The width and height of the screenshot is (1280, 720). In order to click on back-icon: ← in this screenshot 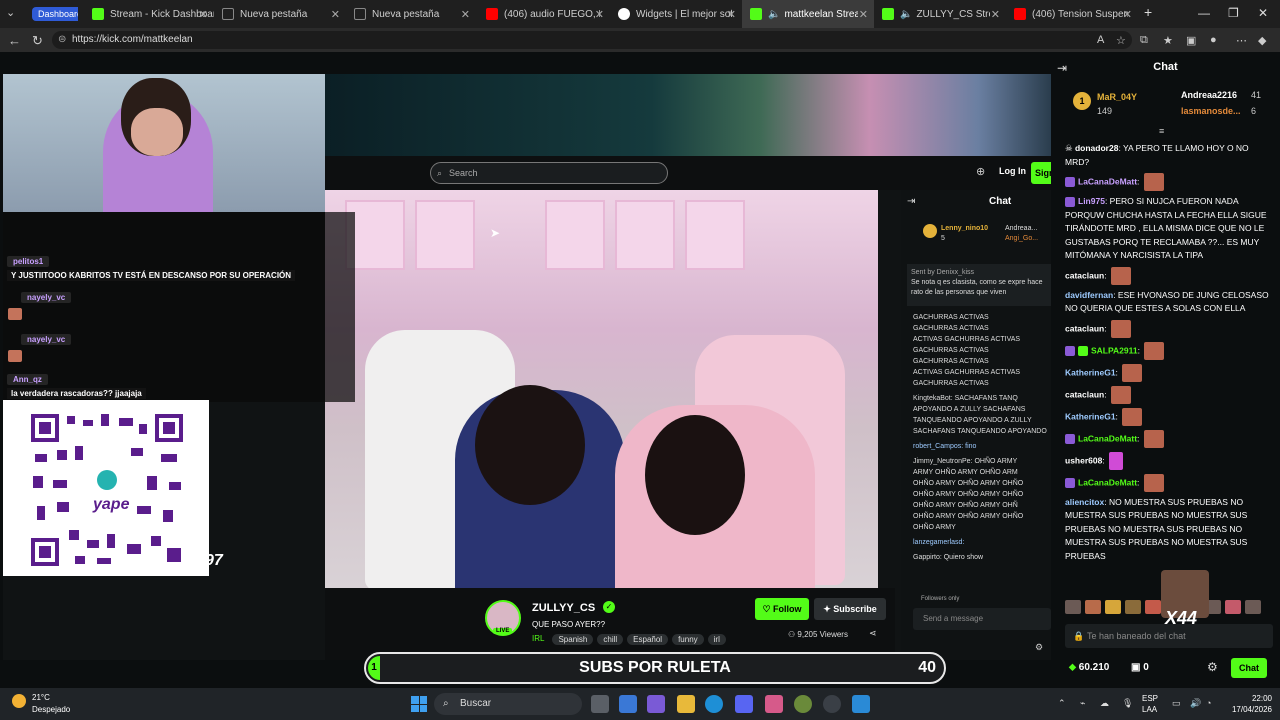, I will do `click(14, 40)`.